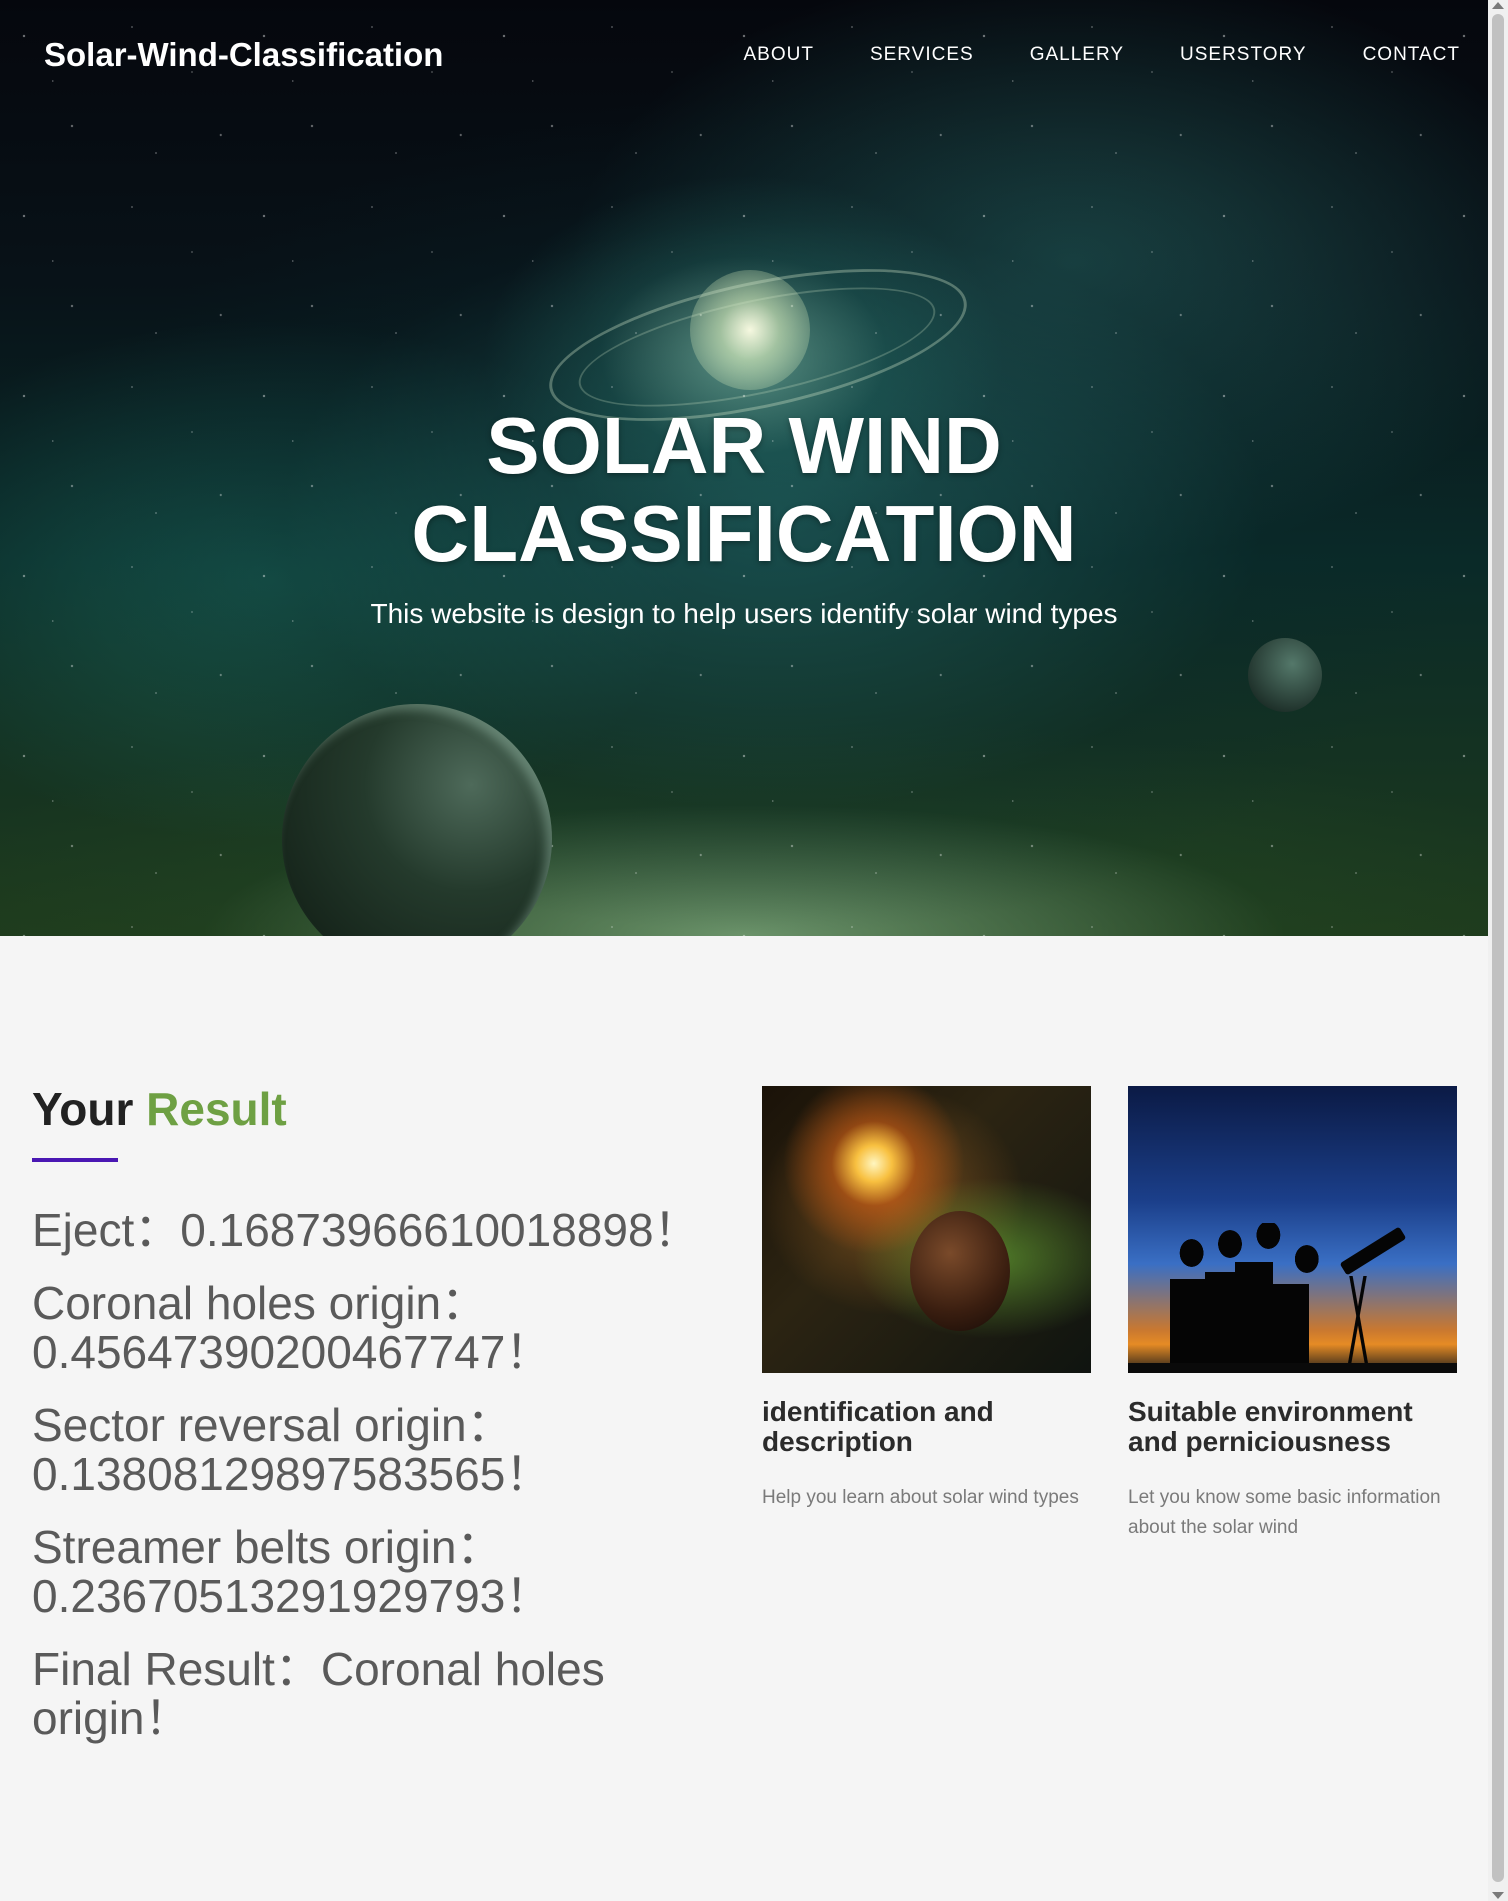 The height and width of the screenshot is (1901, 1508). I want to click on nav-link-services: SERVICES, so click(922, 55).